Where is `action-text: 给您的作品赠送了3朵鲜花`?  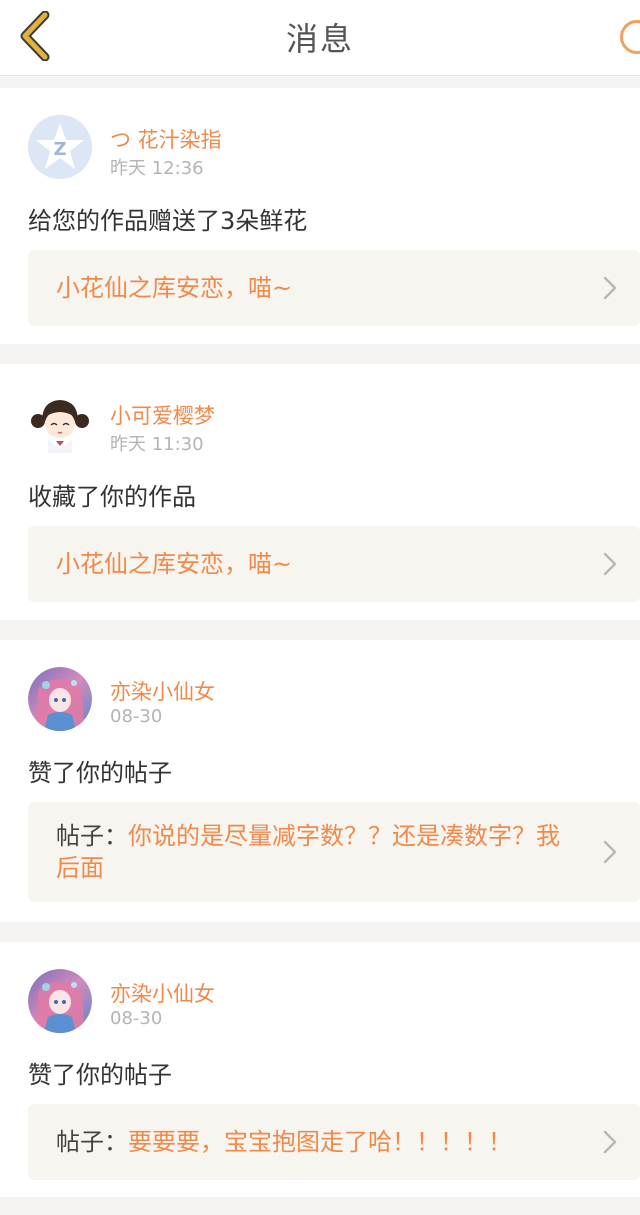
action-text: 给您的作品赠送了3朵鲜花 is located at coordinates (168, 221).